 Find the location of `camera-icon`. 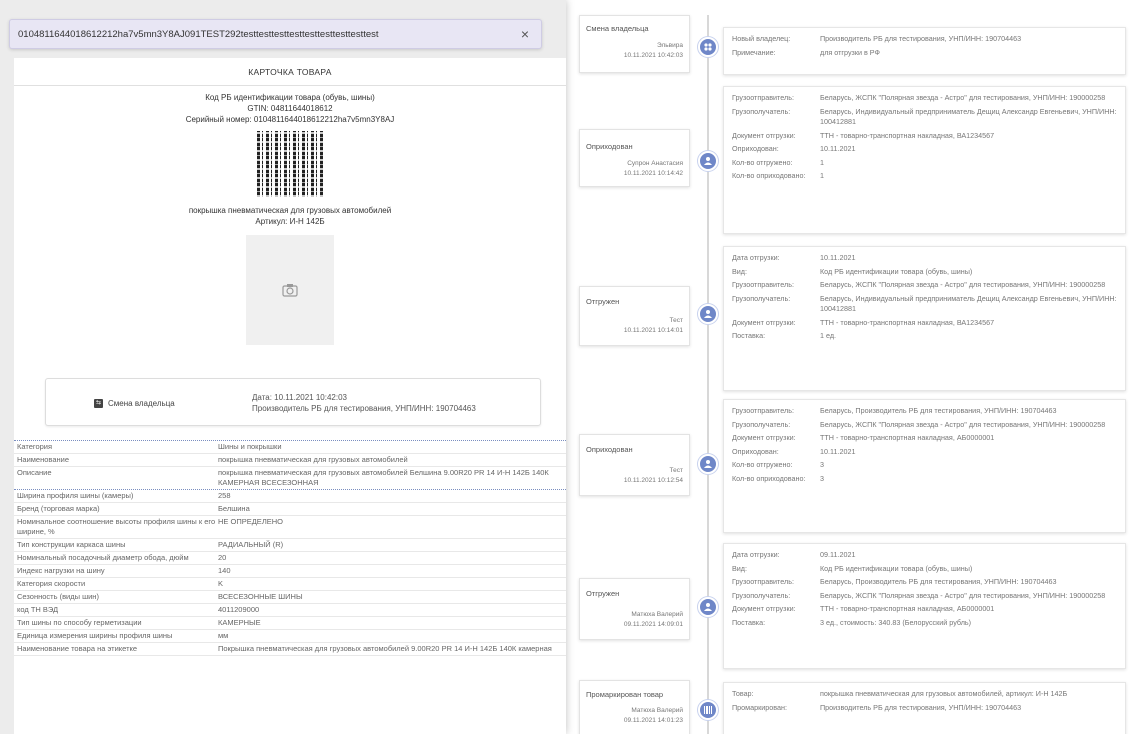

camera-icon is located at coordinates (290, 290).